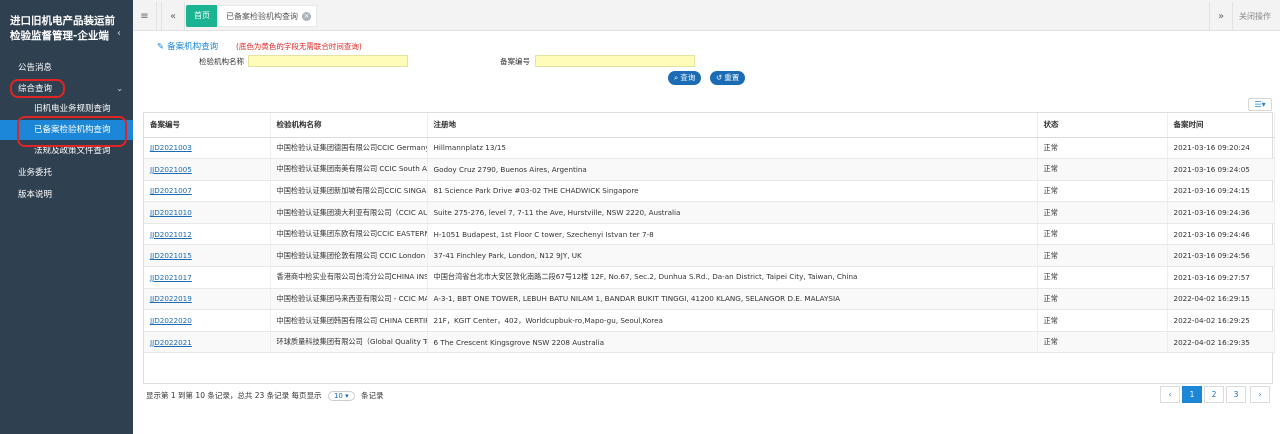 This screenshot has height=434, width=1280. Describe the element at coordinates (171, 190) in the screenshot. I see `registration-number-link: JJD2021007` at that location.